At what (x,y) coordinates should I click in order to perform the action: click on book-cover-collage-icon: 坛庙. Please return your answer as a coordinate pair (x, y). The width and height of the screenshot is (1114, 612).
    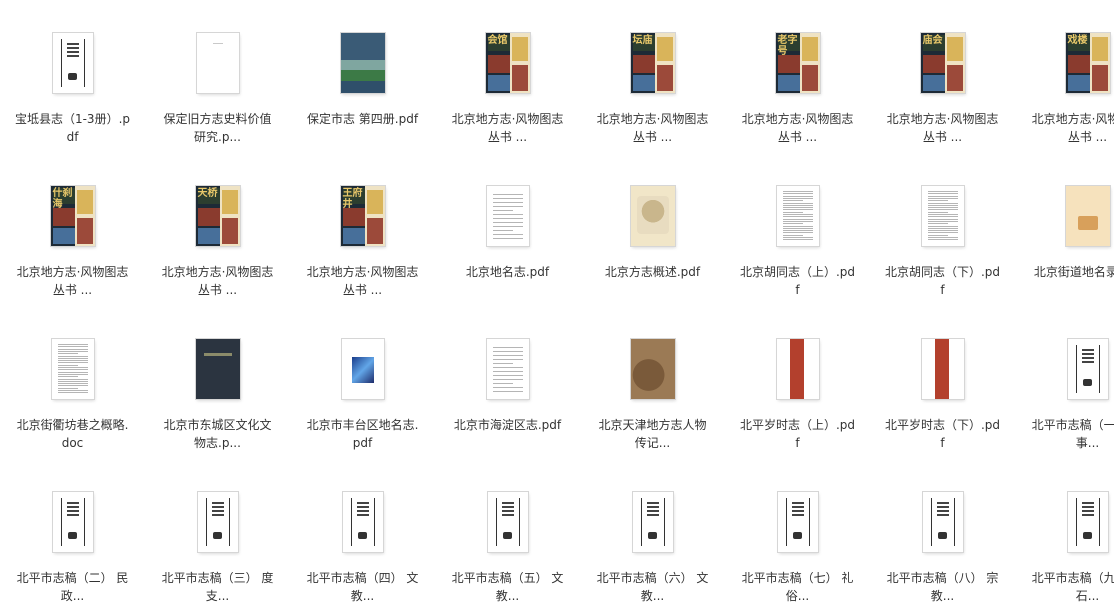
    Looking at the image, I should click on (653, 63).